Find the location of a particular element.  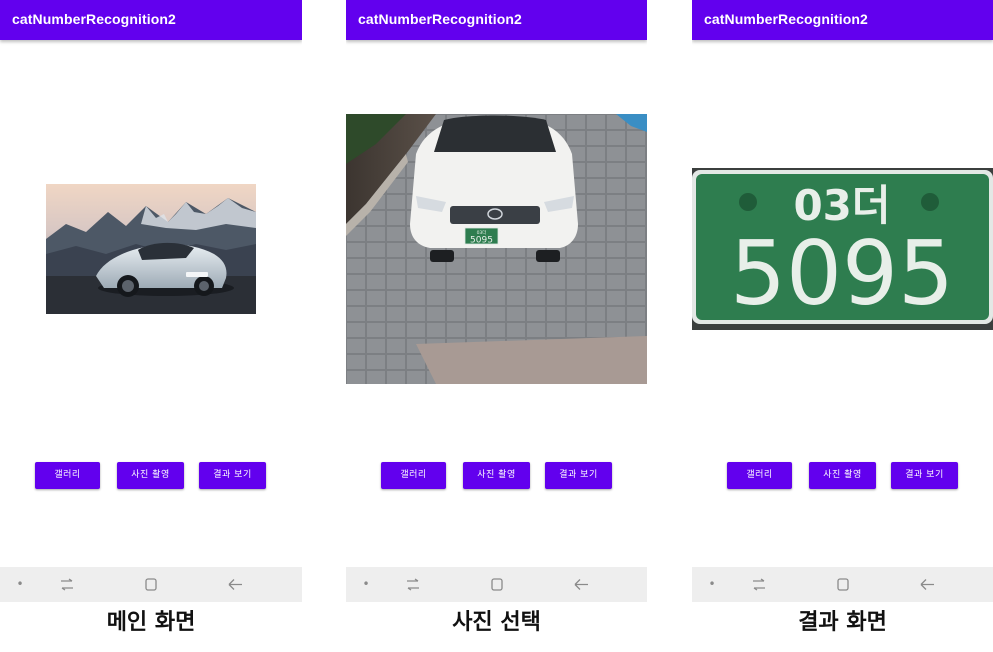

caption-photo-select: 사진 선택 is located at coordinates (496, 622).